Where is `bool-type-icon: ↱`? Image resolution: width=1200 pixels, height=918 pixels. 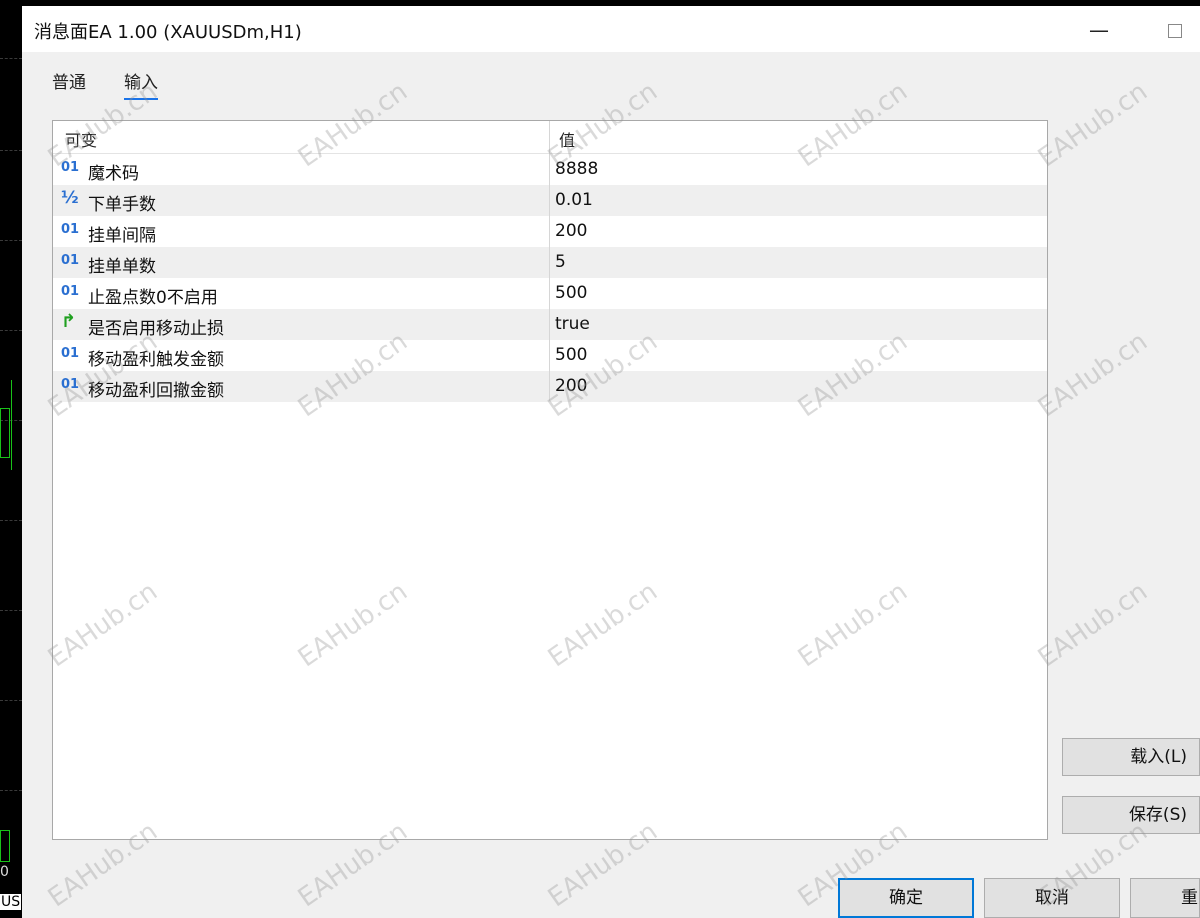
bool-type-icon: ↱ is located at coordinates (69, 321).